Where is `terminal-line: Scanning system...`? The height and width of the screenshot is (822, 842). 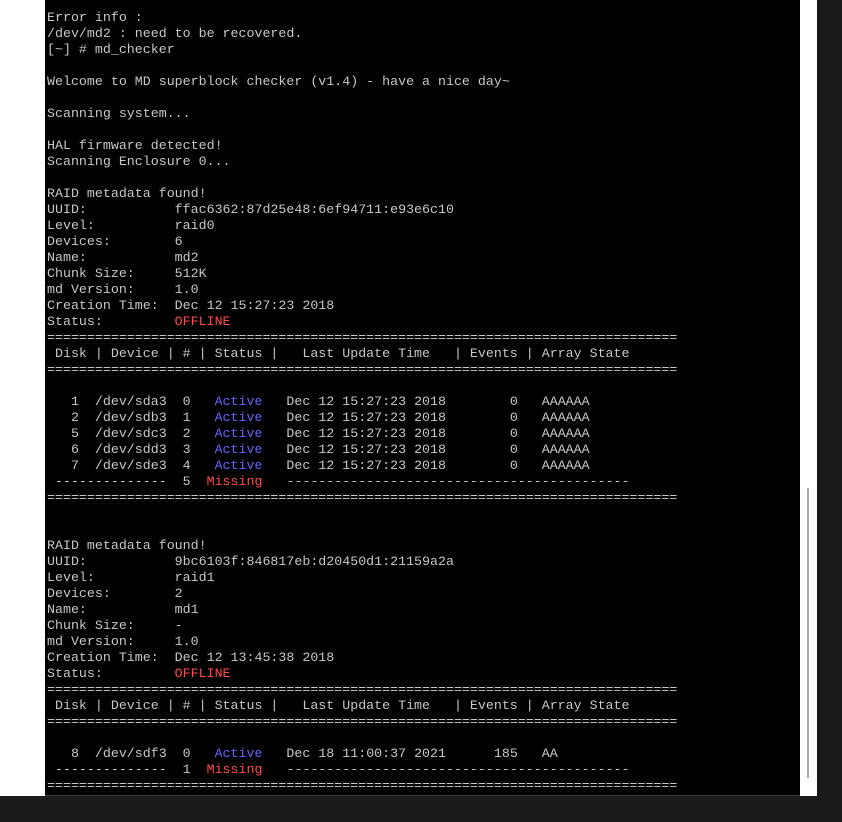 terminal-line: Scanning system... is located at coordinates (119, 113).